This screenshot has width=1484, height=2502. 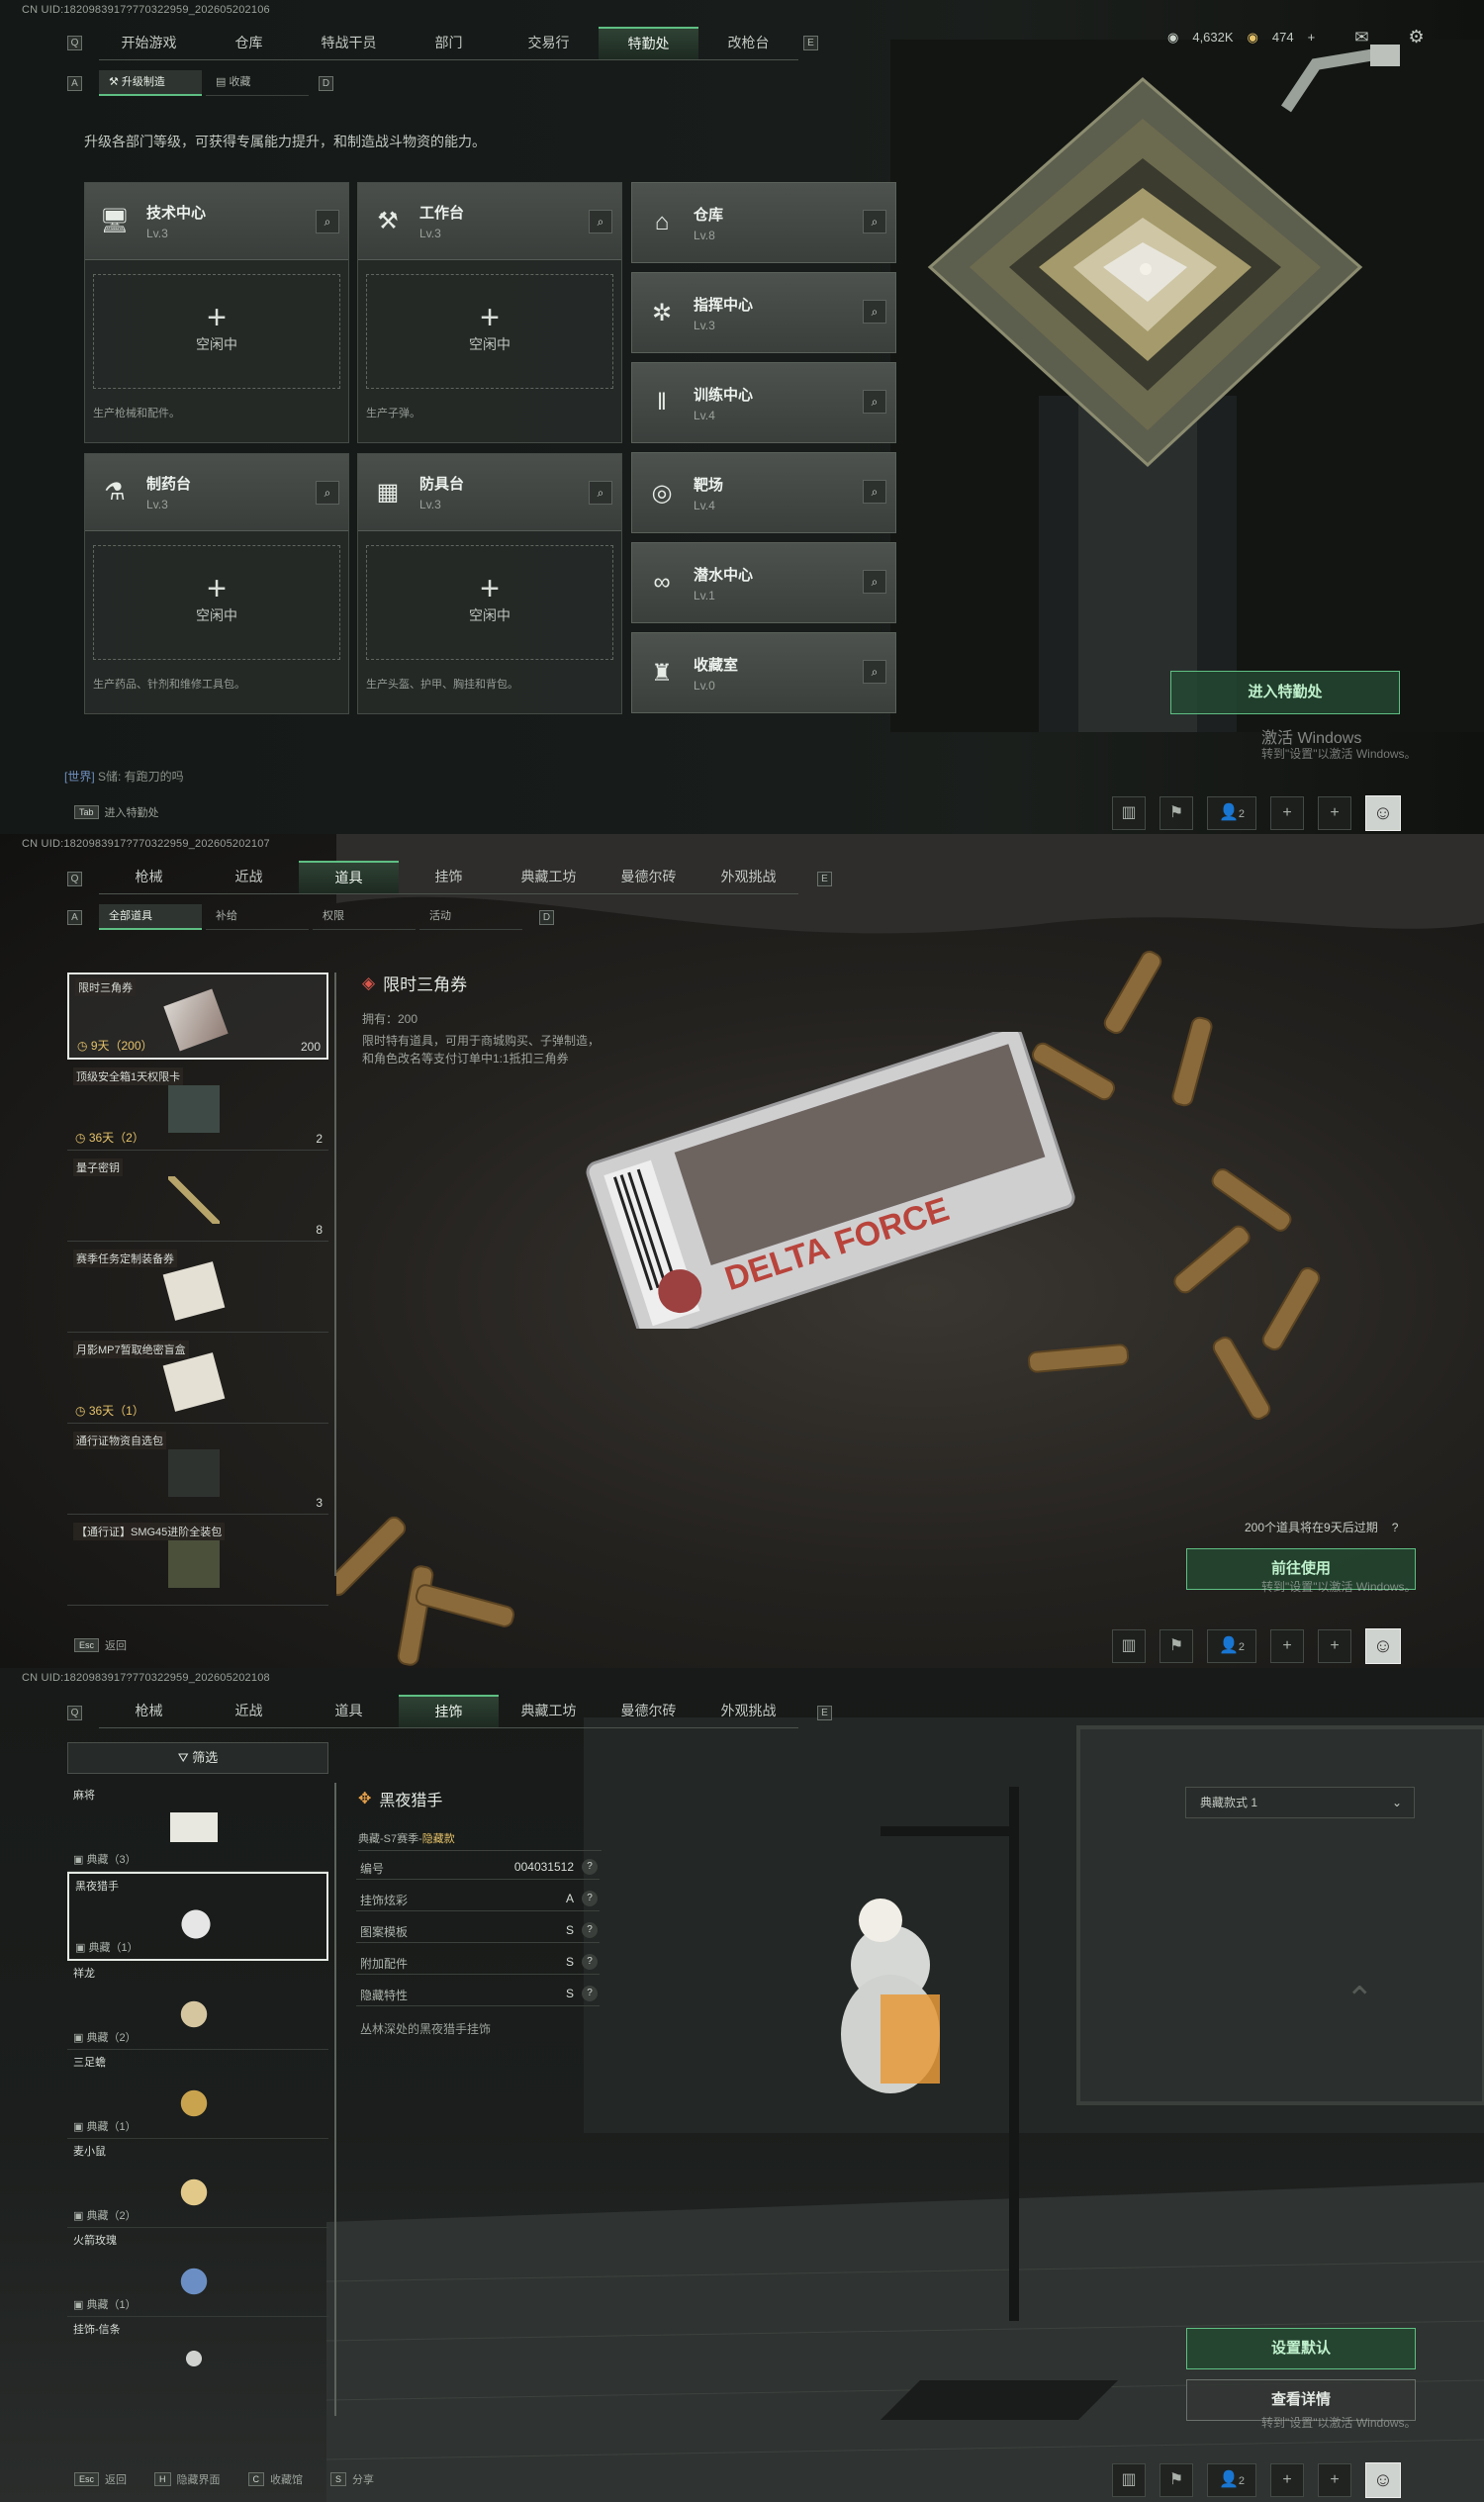 What do you see at coordinates (257, 83) in the screenshot?
I see `subtab-collection: ▤ 收藏` at bounding box center [257, 83].